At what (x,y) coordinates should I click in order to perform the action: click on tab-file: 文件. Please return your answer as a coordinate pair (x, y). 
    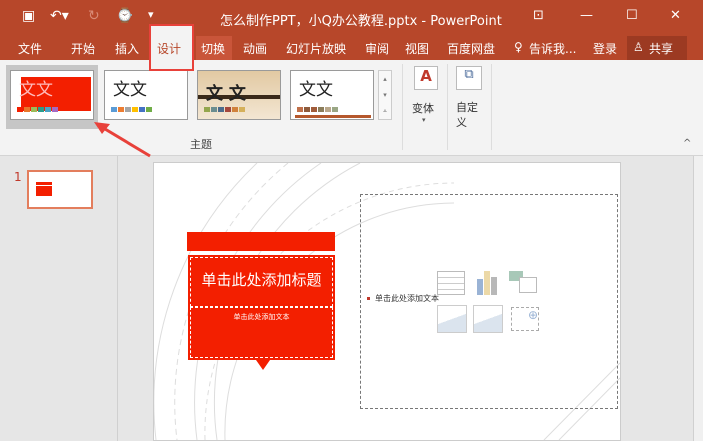
    Looking at the image, I should click on (30, 48).